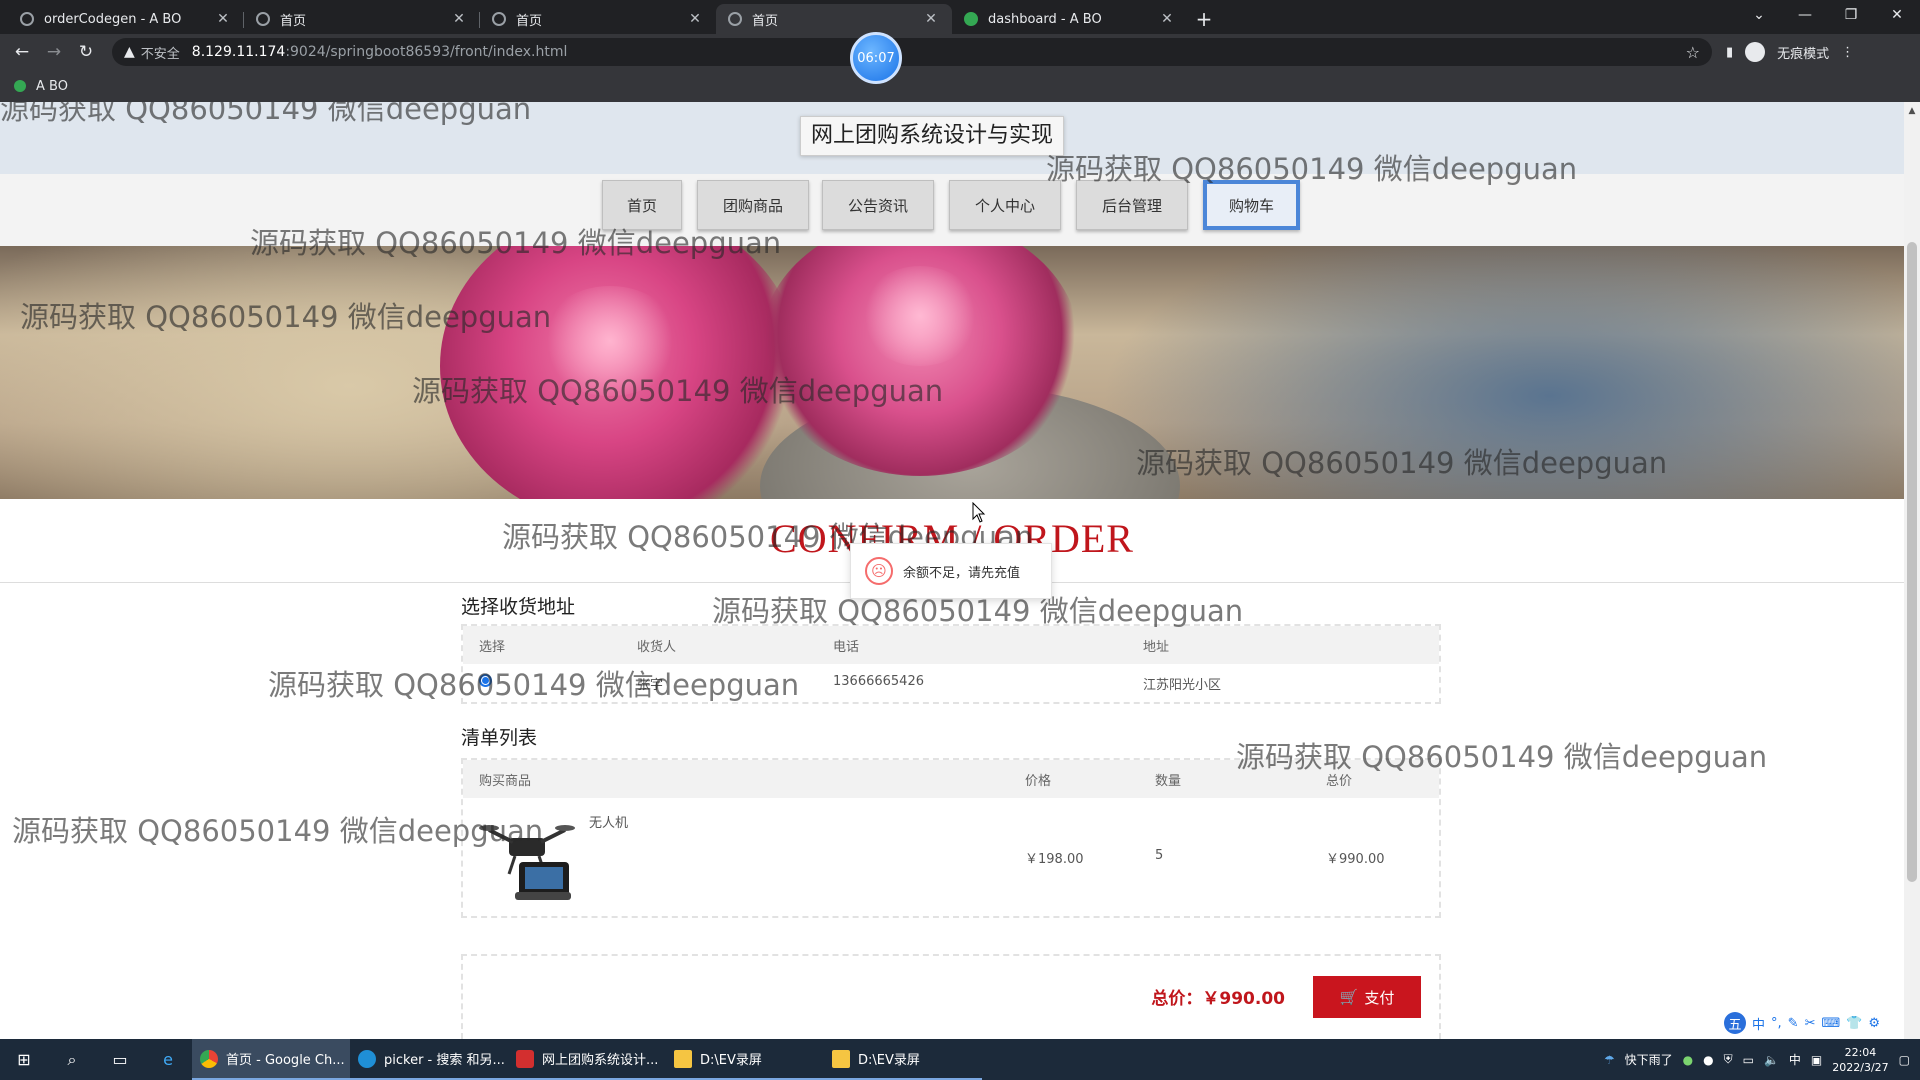 This screenshot has height=1080, width=1920. Describe the element at coordinates (951, 857) in the screenshot. I see `order-item-row: 无人机 ￥198.00 5 ￥990.00` at that location.